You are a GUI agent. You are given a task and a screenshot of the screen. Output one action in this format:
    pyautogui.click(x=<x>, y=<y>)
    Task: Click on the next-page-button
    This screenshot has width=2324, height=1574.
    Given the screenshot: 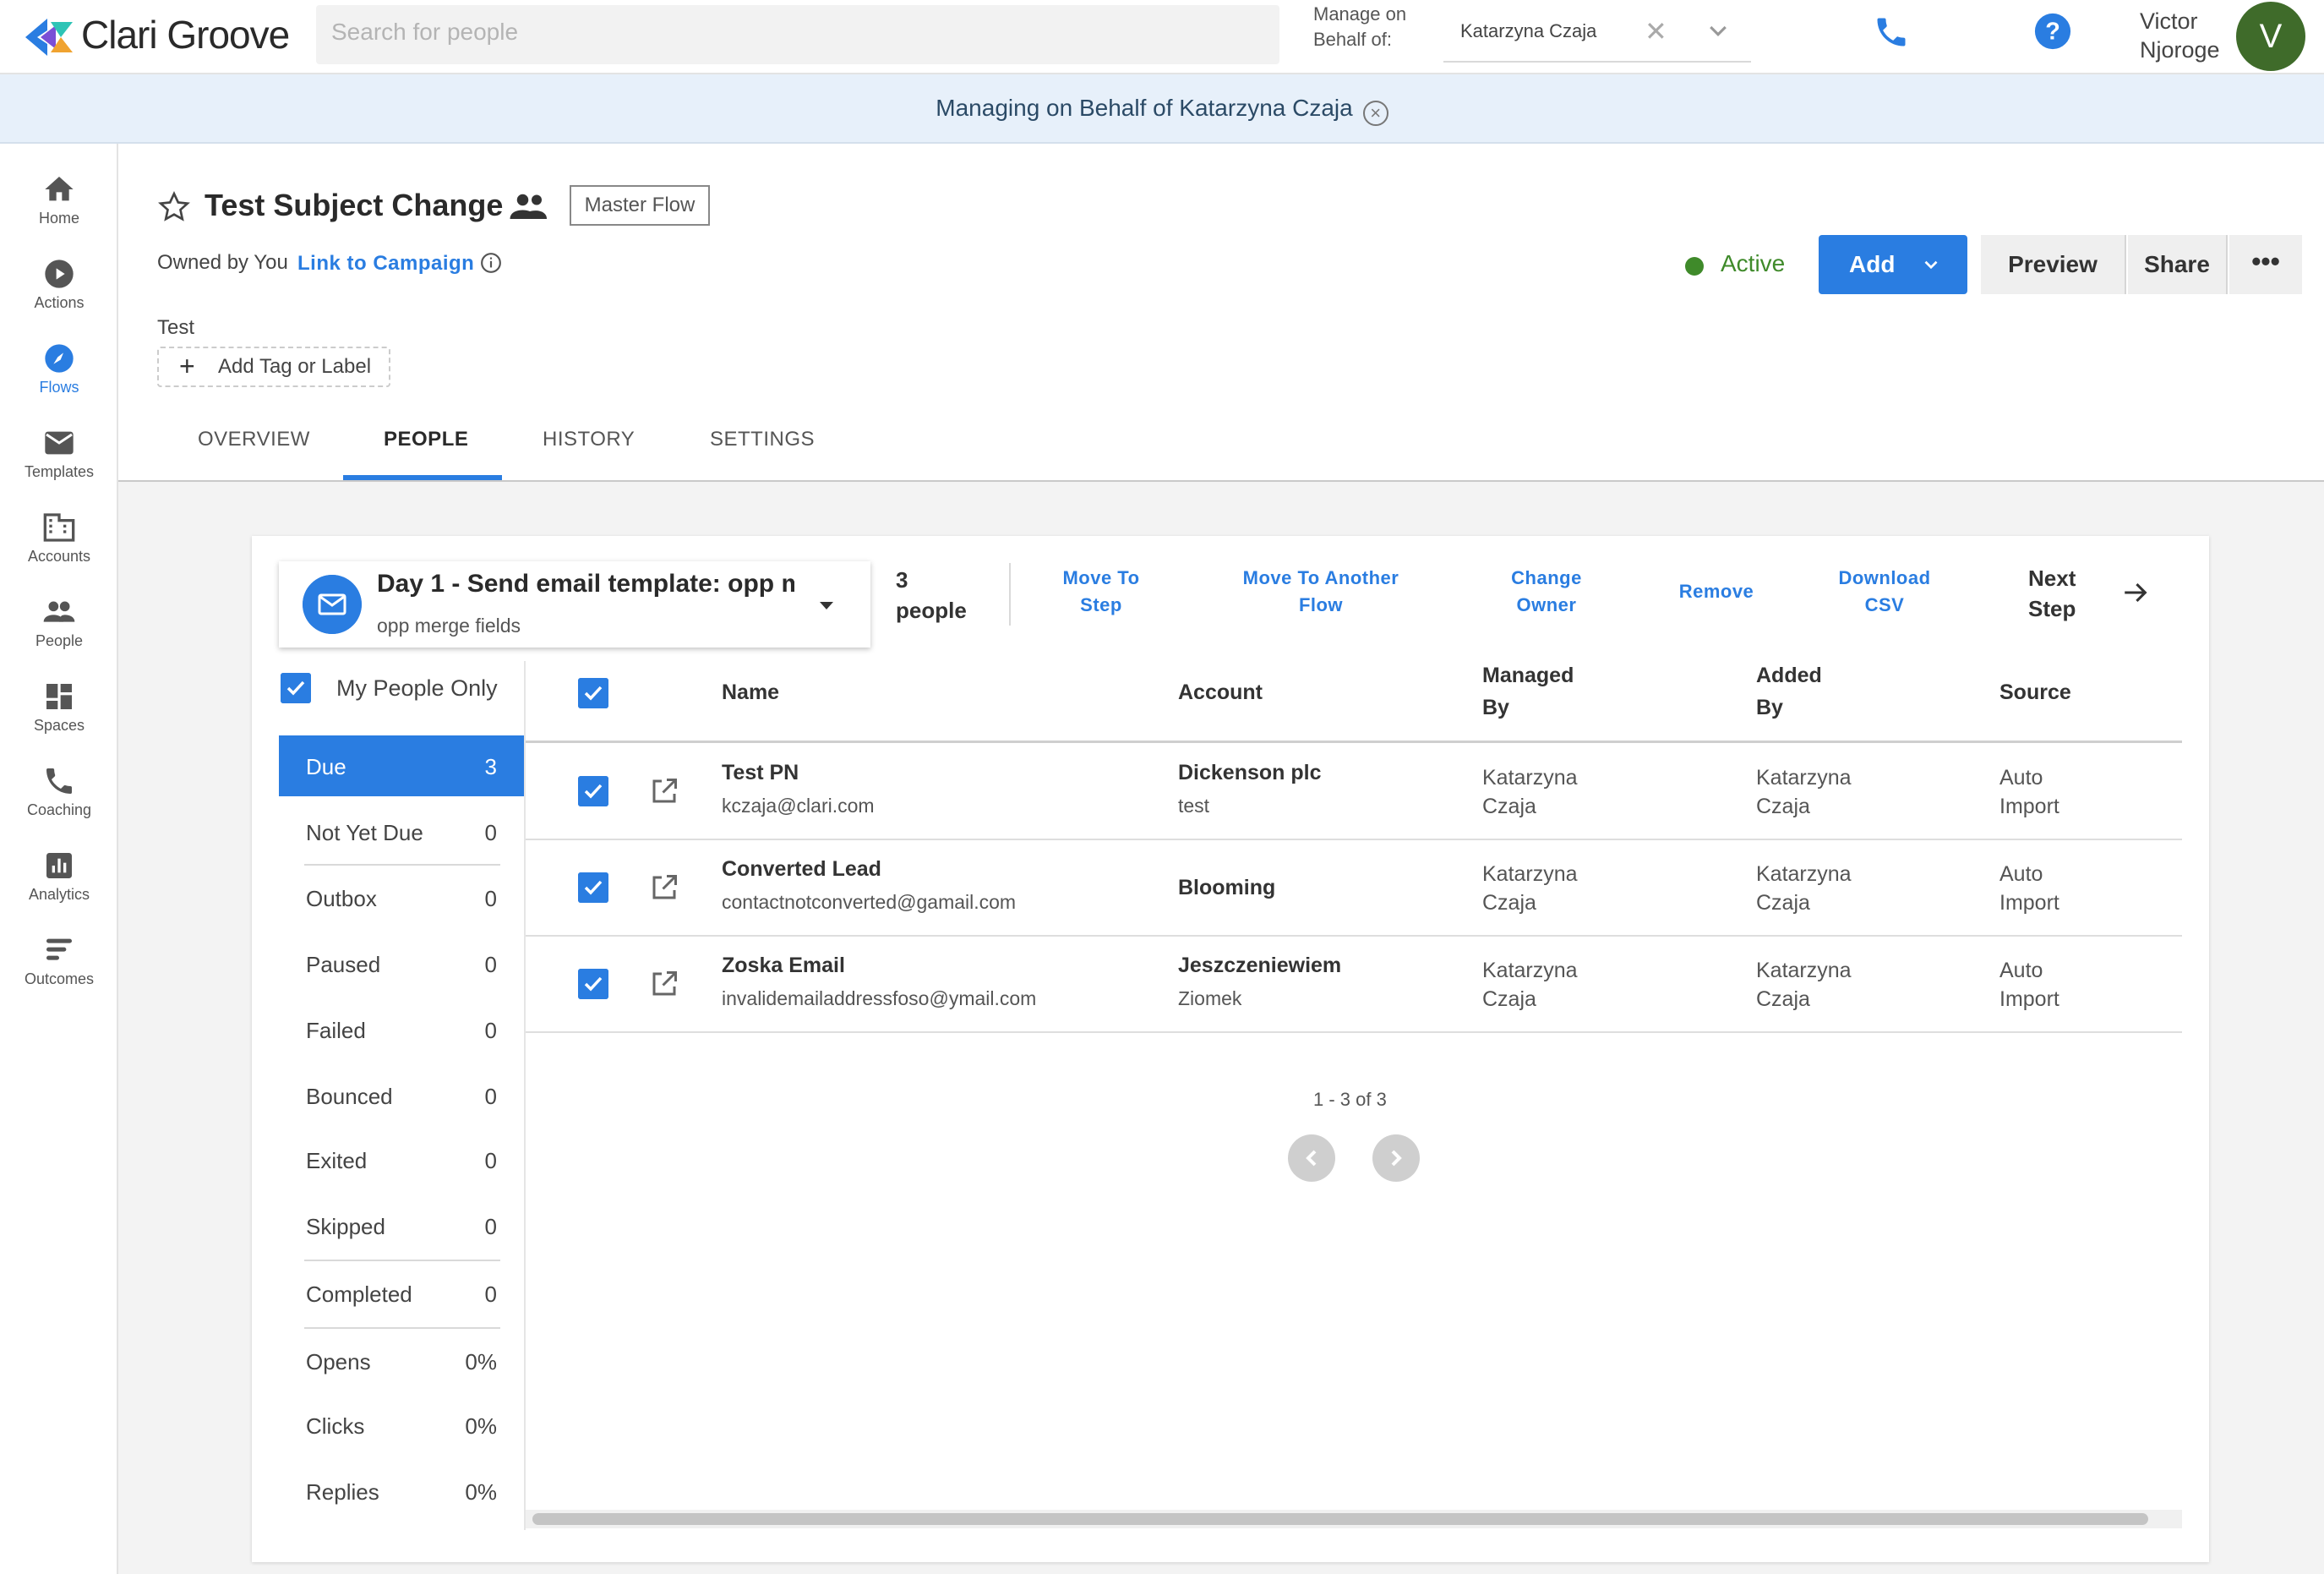 What is the action you would take?
    pyautogui.click(x=1396, y=1158)
    